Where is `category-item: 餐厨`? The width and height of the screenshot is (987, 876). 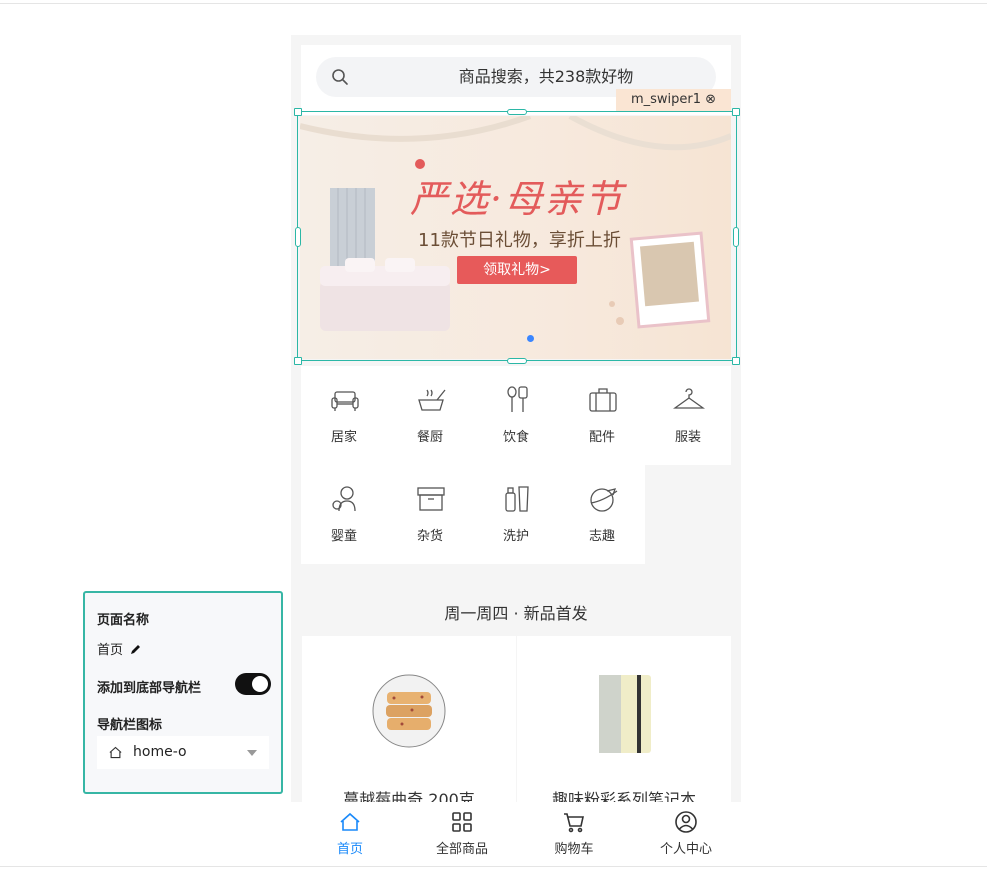
category-item: 餐厨 is located at coordinates (430, 411).